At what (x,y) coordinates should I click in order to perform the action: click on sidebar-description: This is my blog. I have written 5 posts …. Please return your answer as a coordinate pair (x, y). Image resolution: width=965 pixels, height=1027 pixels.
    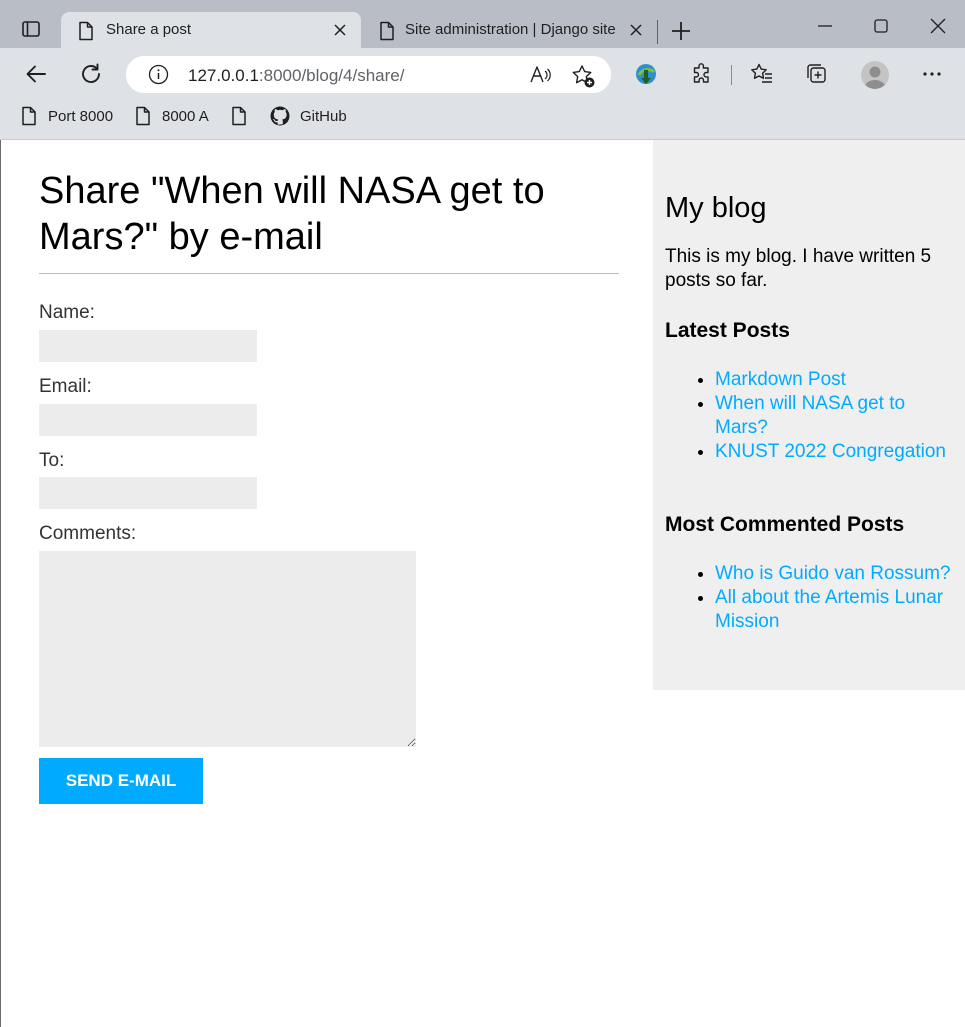
    Looking at the image, I should click on (798, 268).